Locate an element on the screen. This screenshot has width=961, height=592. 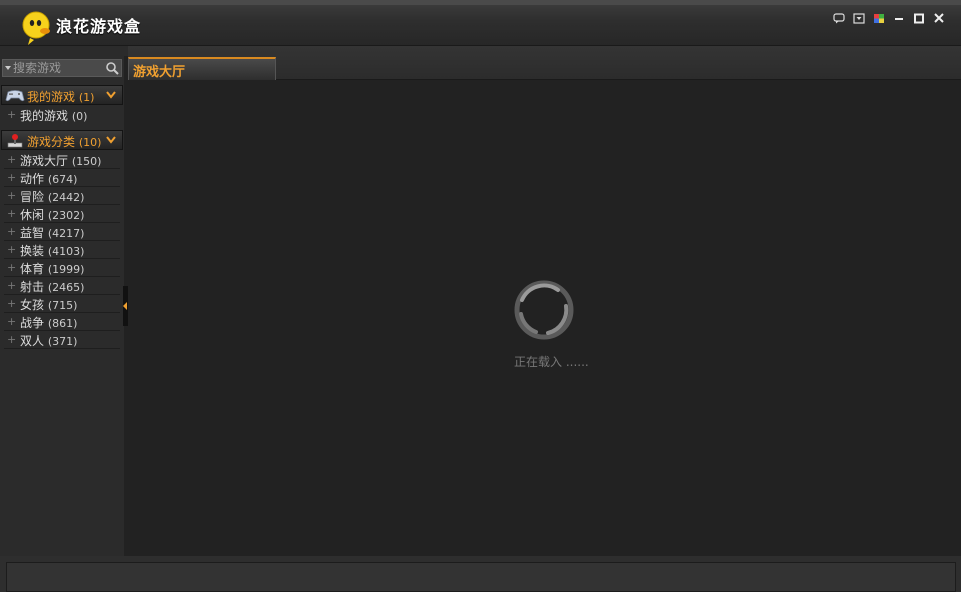
search-input is located at coordinates (58, 68).